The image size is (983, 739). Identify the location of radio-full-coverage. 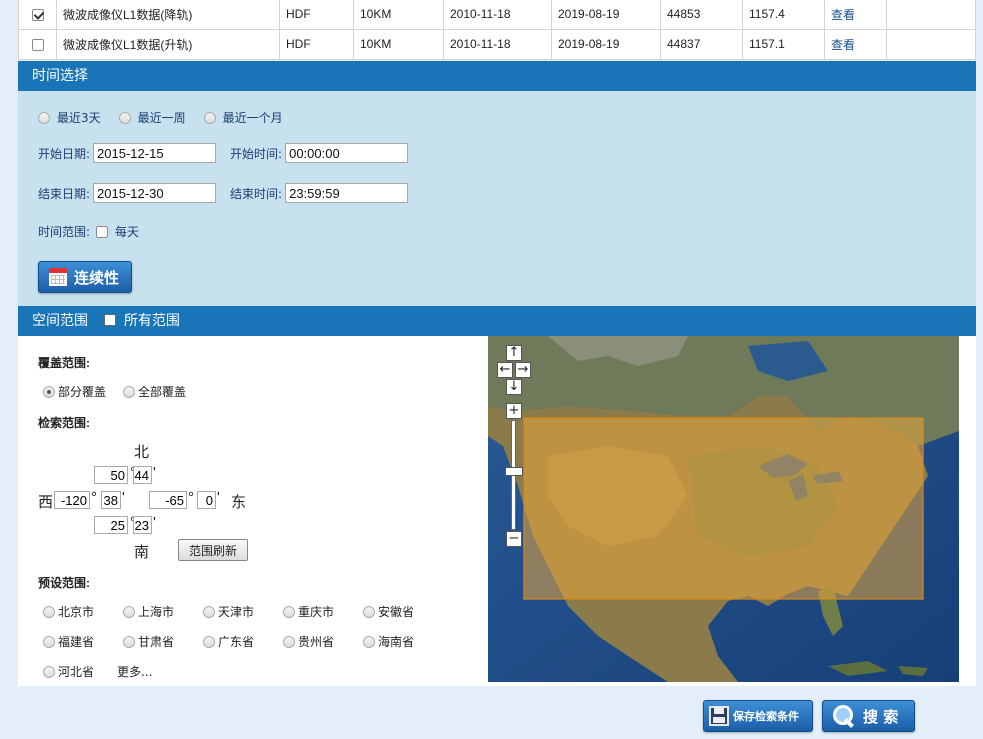
(129, 391).